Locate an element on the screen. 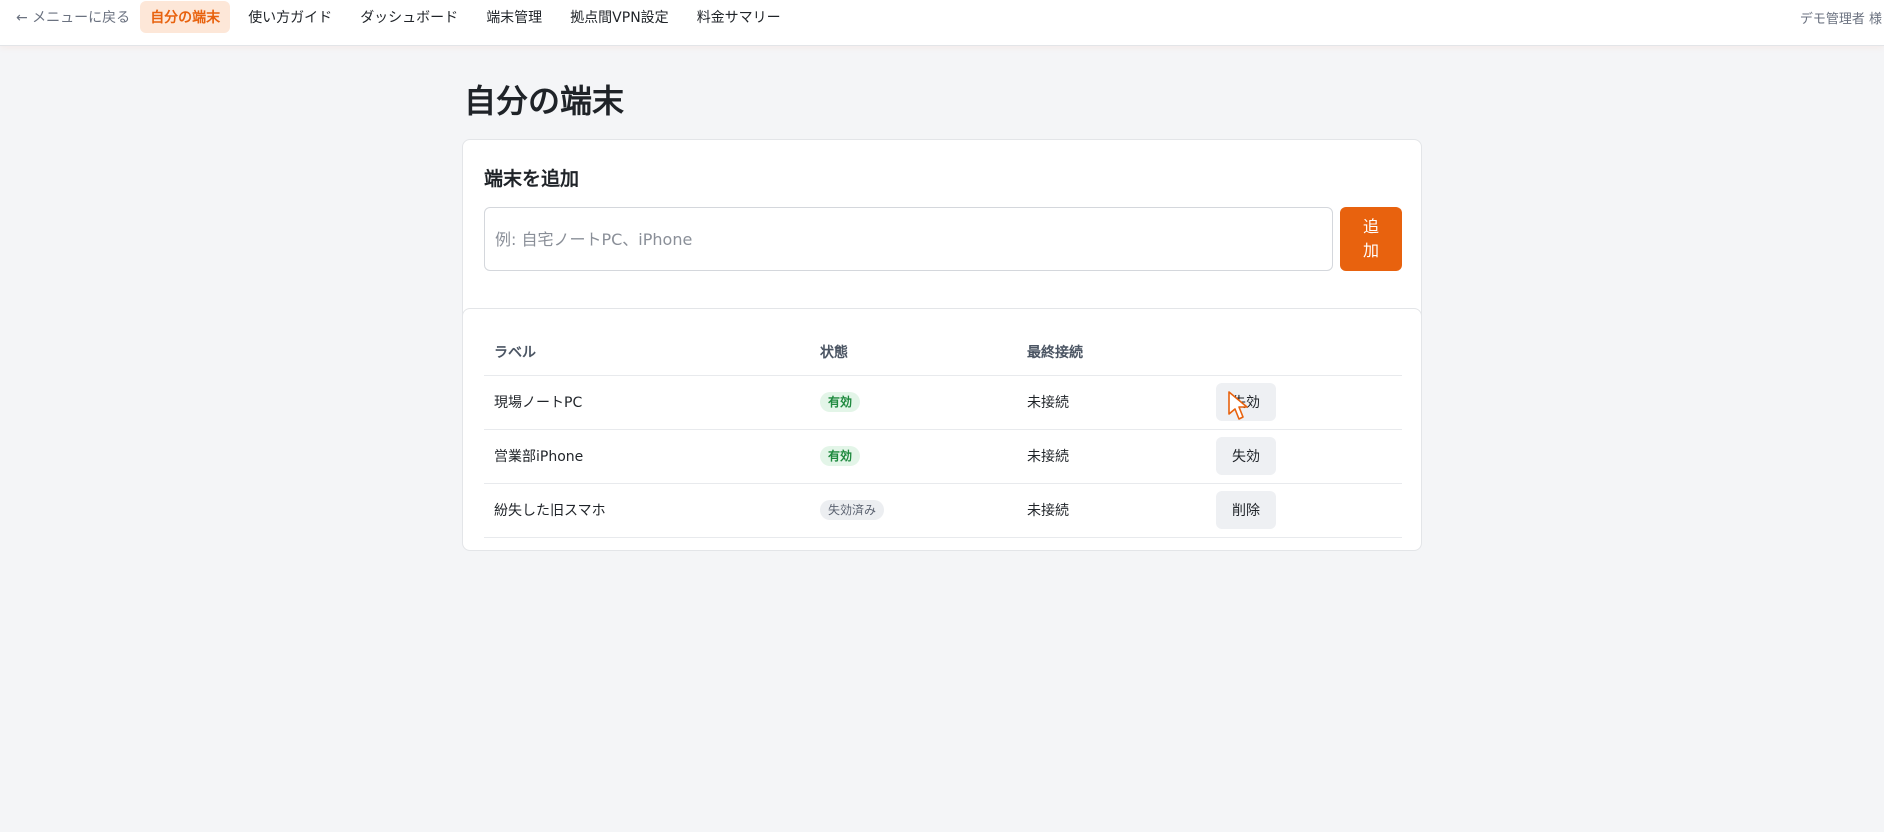 Image resolution: width=1884 pixels, height=832 pixels. table-row: 紛失した旧スマホ 失効済み 未接続 削除 is located at coordinates (943, 510).